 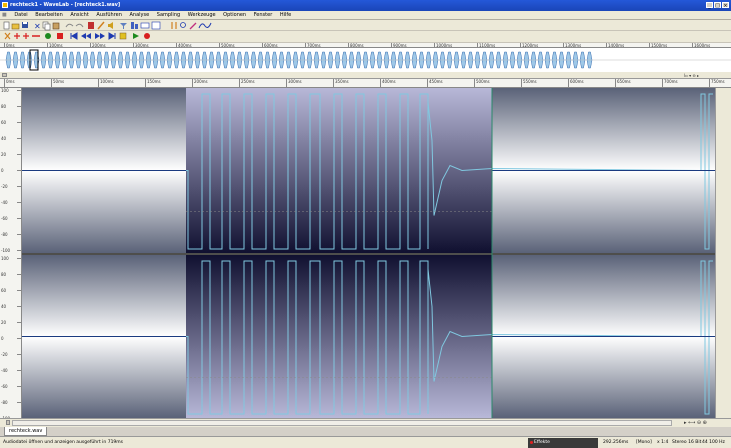 I want to click on amplitude-label: -80, so click(x=4, y=402).